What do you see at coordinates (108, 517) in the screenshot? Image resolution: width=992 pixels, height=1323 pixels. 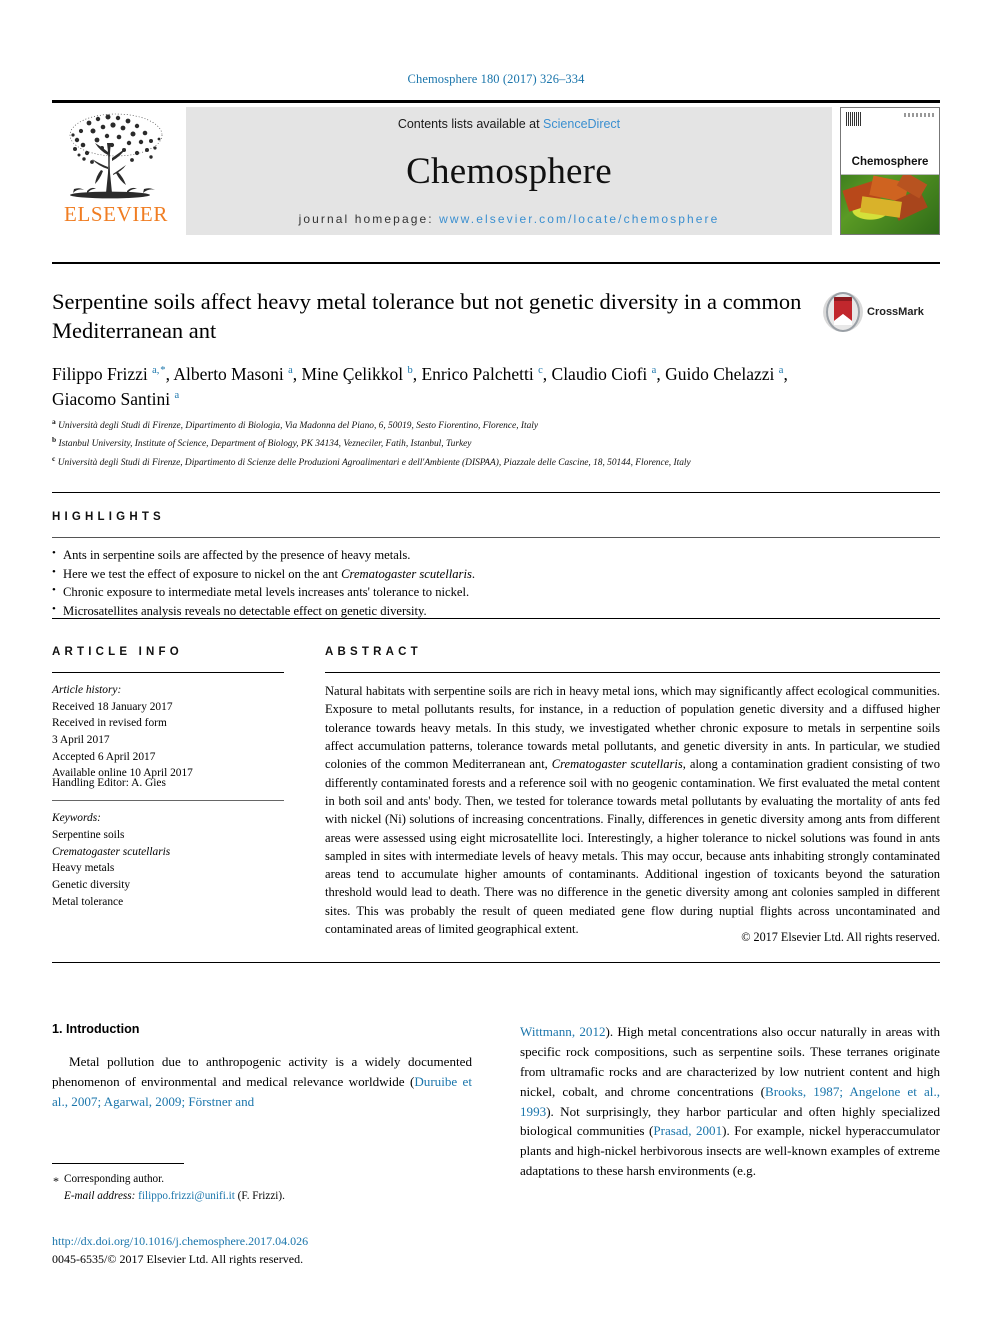 I see `highlights-heading: HIGHLIGHTS` at bounding box center [108, 517].